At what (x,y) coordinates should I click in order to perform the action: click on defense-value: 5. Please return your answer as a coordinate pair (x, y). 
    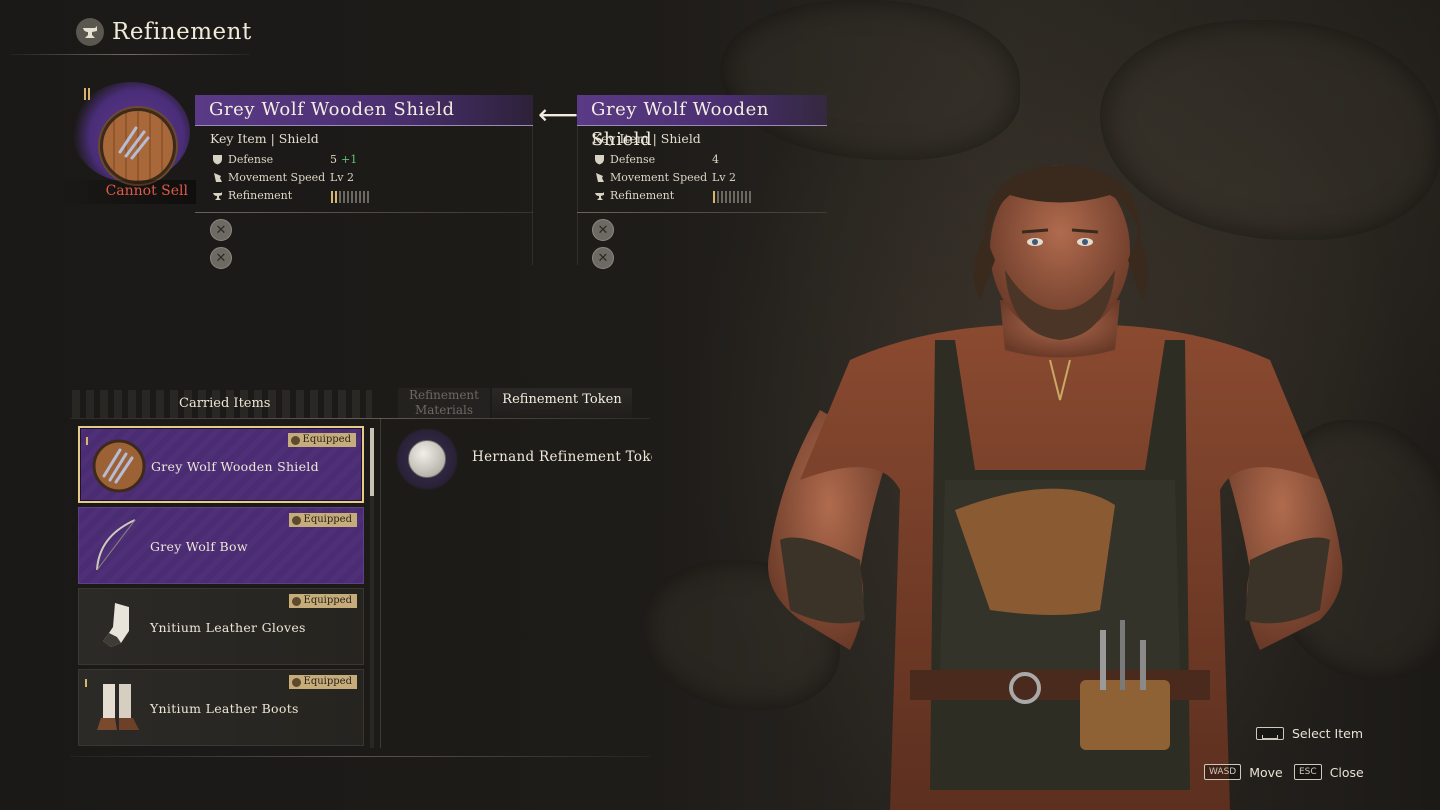
    Looking at the image, I should click on (333, 159).